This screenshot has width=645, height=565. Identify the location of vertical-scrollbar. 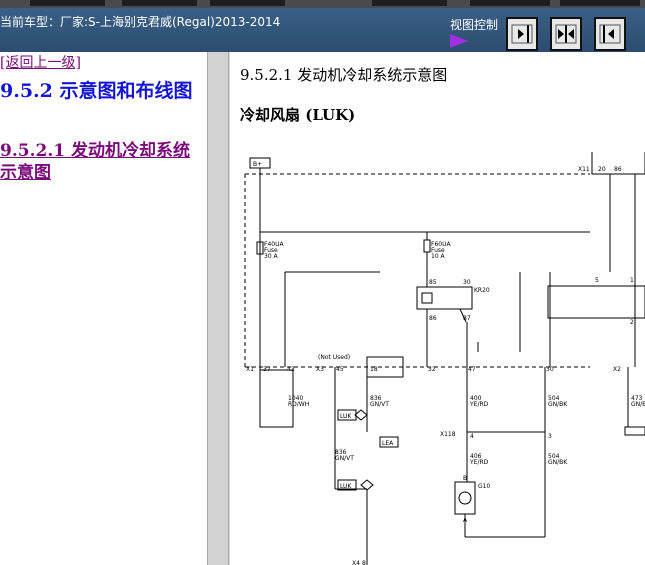
(218, 308).